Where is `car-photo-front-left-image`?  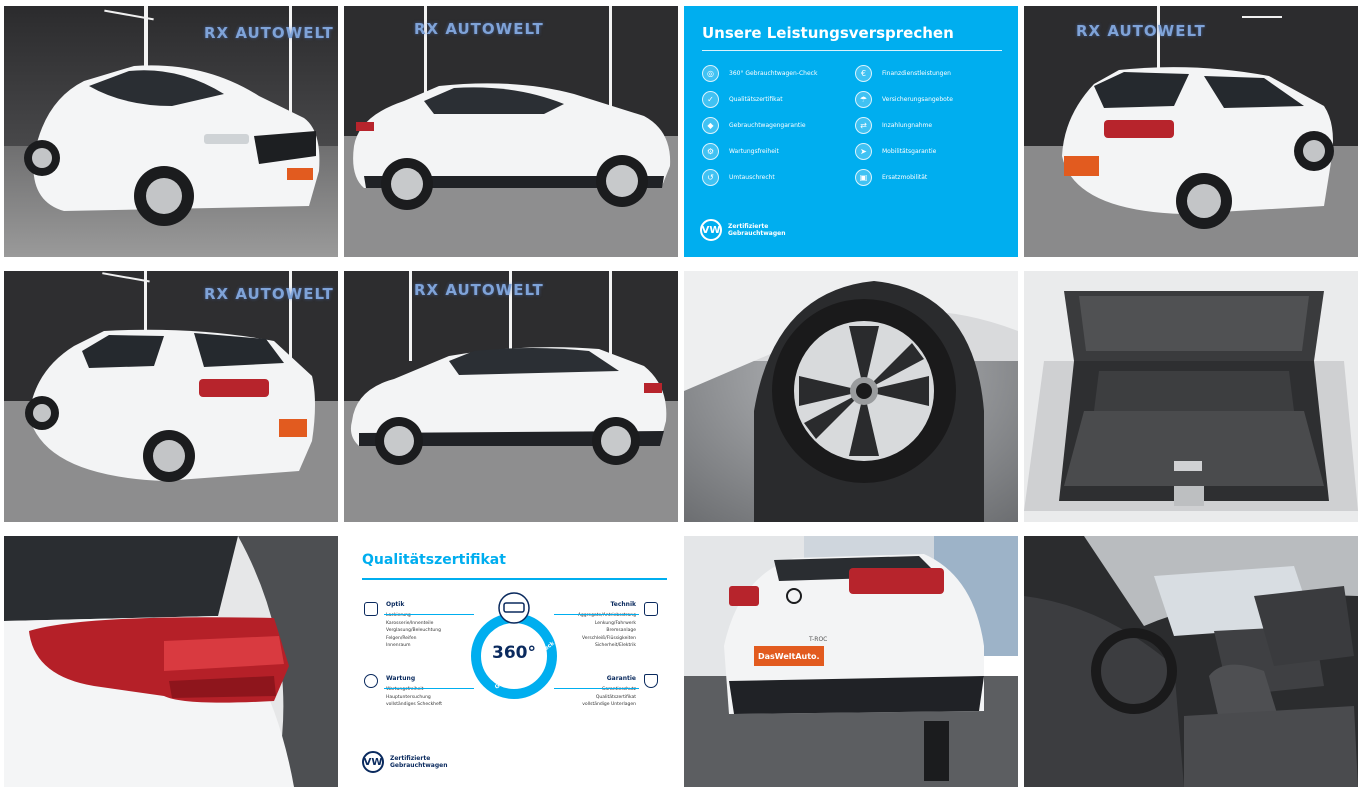 car-photo-front-left-image is located at coordinates (171, 131).